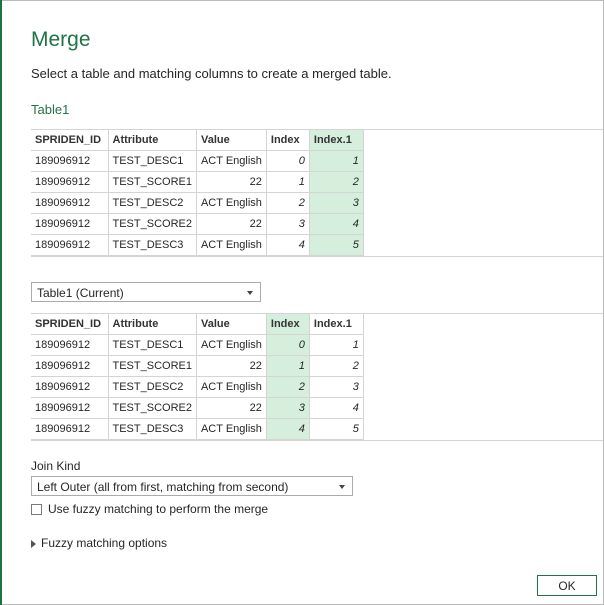 The image size is (604, 605). Describe the element at coordinates (146, 292) in the screenshot. I see `second-table-dropdown: Table1 (Current)` at that location.